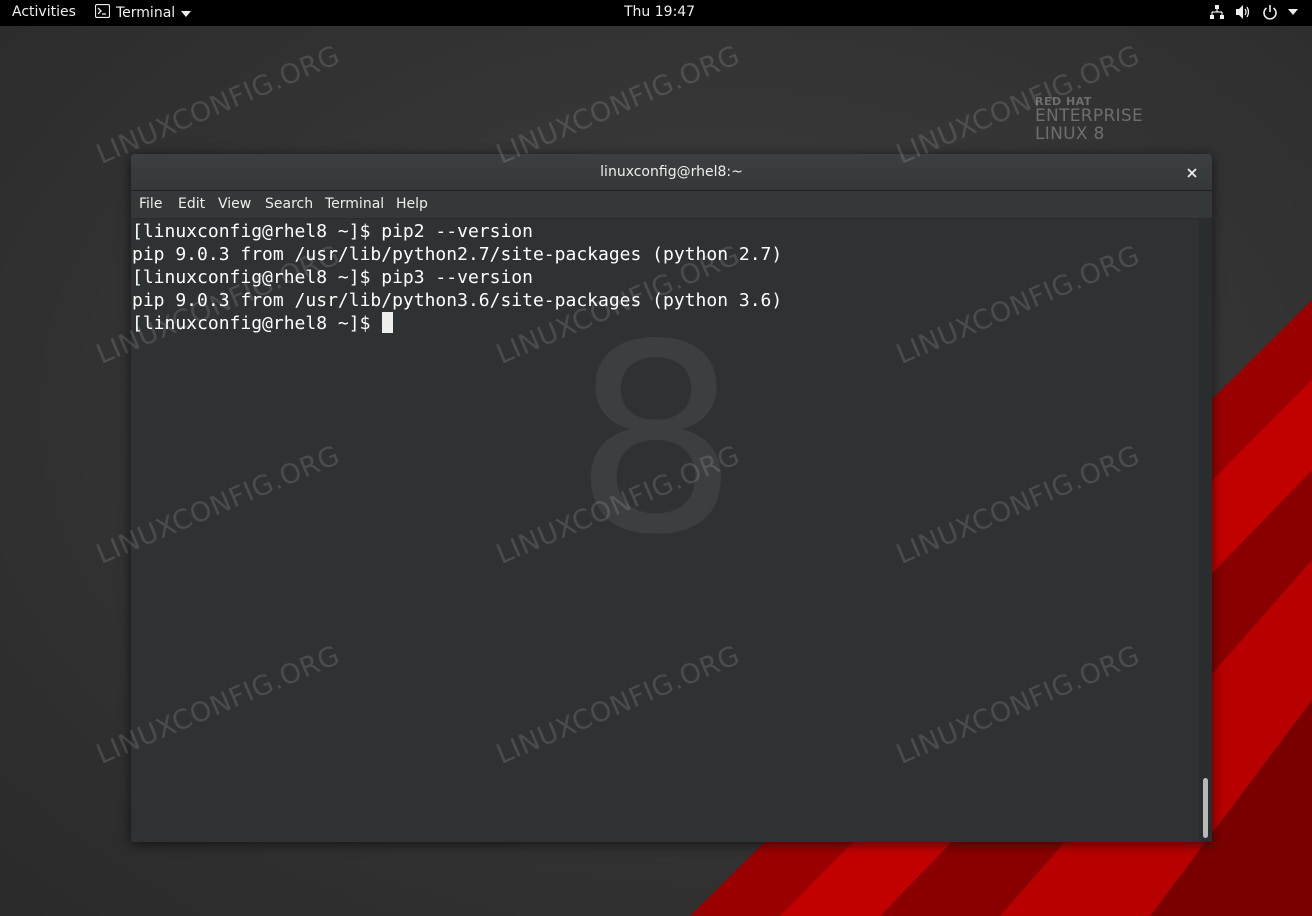  Describe the element at coordinates (44, 12) in the screenshot. I see `activities-button: Activities` at that location.